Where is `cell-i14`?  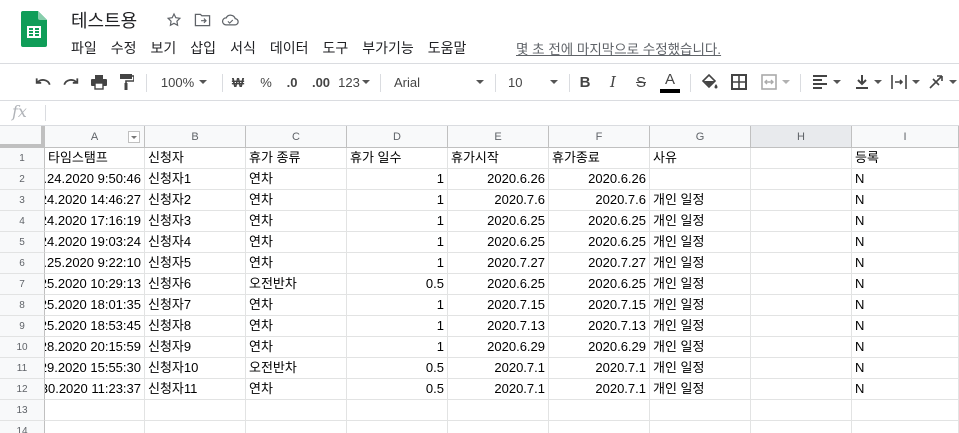 cell-i14 is located at coordinates (905, 427).